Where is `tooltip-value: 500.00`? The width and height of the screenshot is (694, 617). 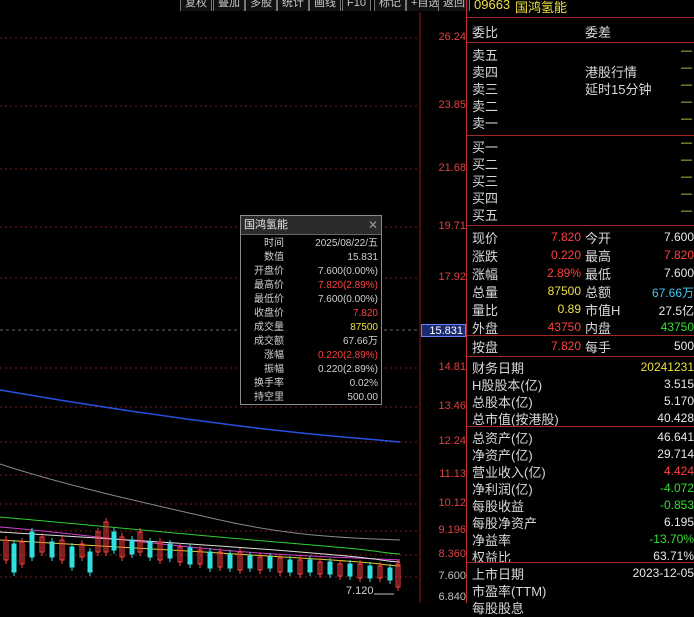 tooltip-value: 500.00 is located at coordinates (362, 397).